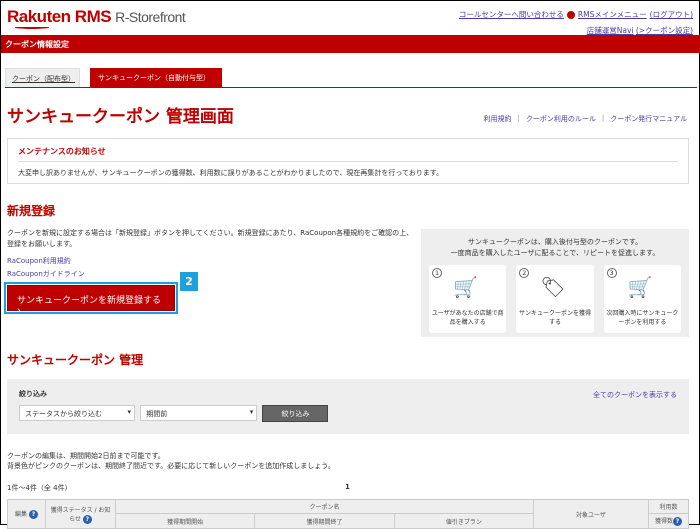 The width and height of the screenshot is (700, 529). What do you see at coordinates (295, 413) in the screenshot?
I see `filter-button: 絞り込み` at bounding box center [295, 413].